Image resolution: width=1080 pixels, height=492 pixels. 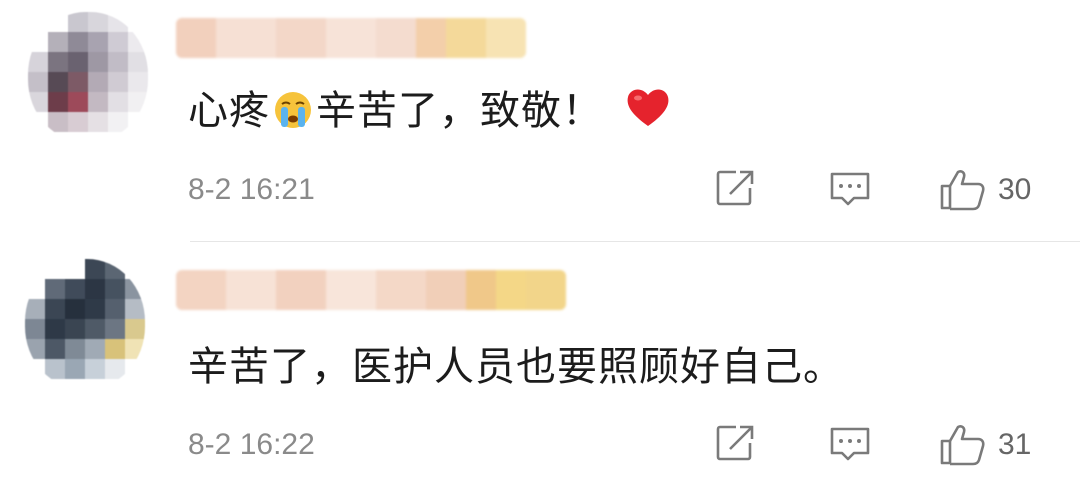 I want to click on like-count: 31, so click(x=1015, y=444).